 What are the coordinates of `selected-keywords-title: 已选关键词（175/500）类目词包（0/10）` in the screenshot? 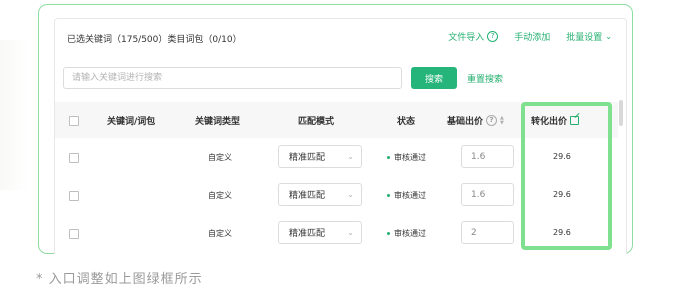 It's located at (154, 40).